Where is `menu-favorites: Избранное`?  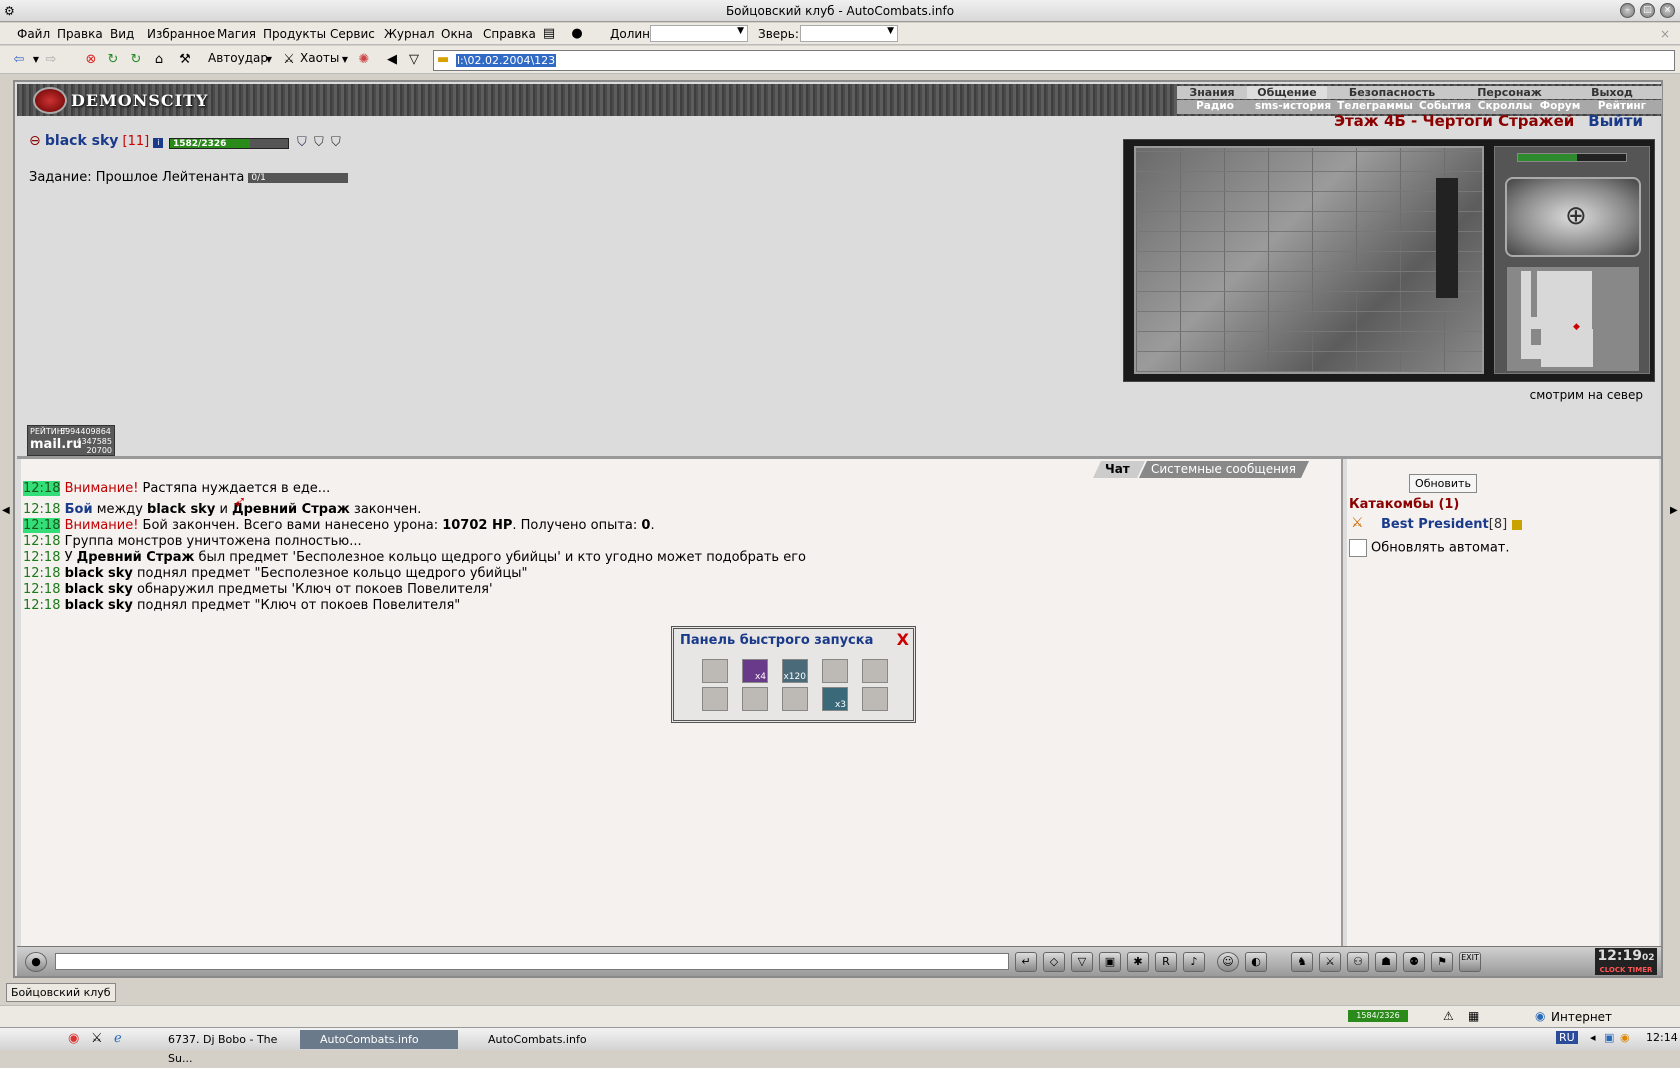 menu-favorites: Избранное is located at coordinates (181, 34).